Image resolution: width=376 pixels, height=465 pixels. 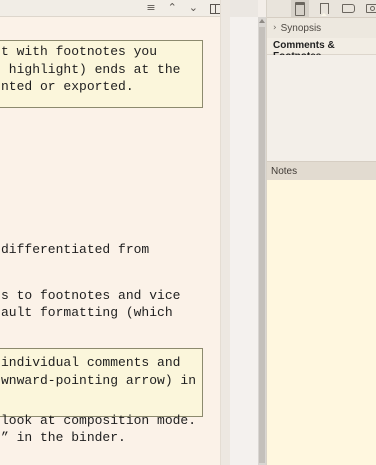 I want to click on bookmarks-tab-button, so click(x=324, y=8).